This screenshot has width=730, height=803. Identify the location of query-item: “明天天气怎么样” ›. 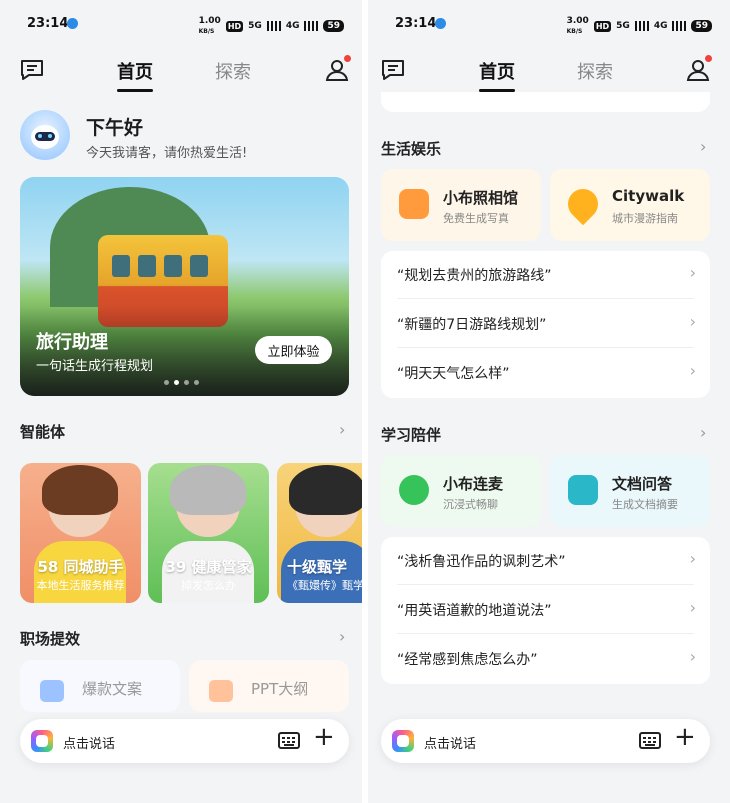
(545, 373).